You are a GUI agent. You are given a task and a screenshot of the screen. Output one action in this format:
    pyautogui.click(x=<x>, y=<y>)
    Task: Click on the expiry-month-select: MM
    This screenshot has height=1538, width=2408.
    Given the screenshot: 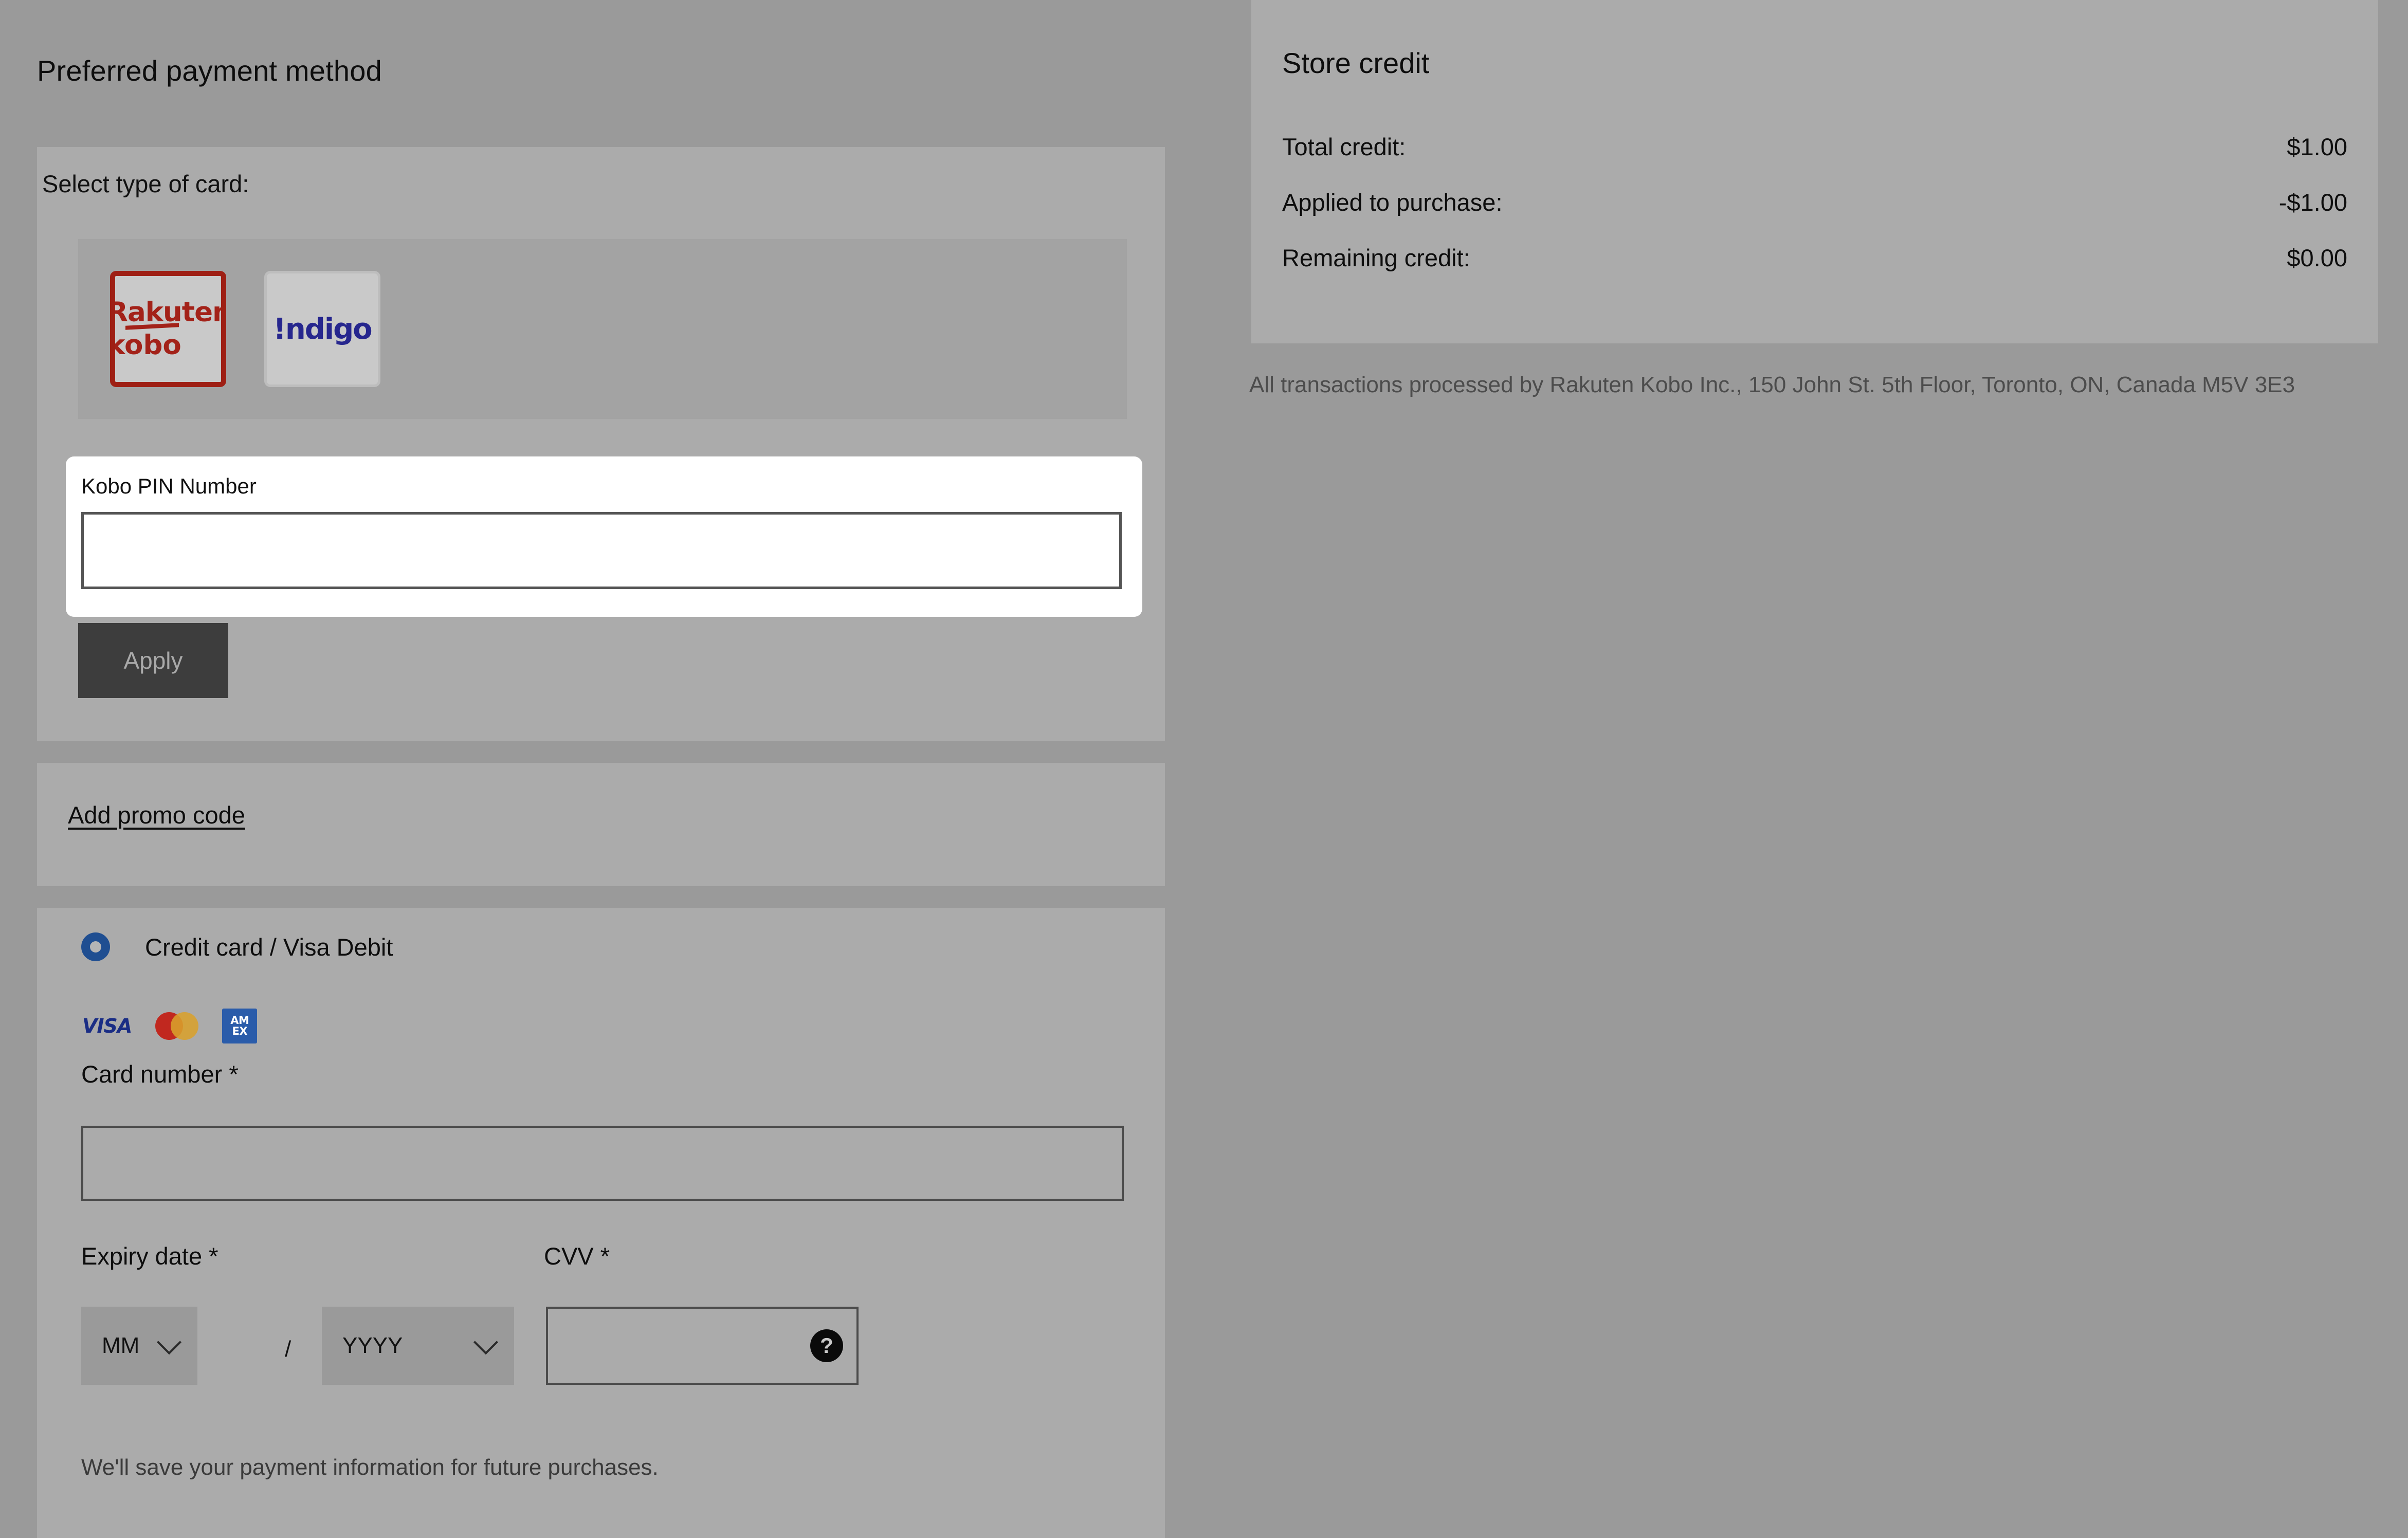 What is the action you would take?
    pyautogui.click(x=139, y=1346)
    